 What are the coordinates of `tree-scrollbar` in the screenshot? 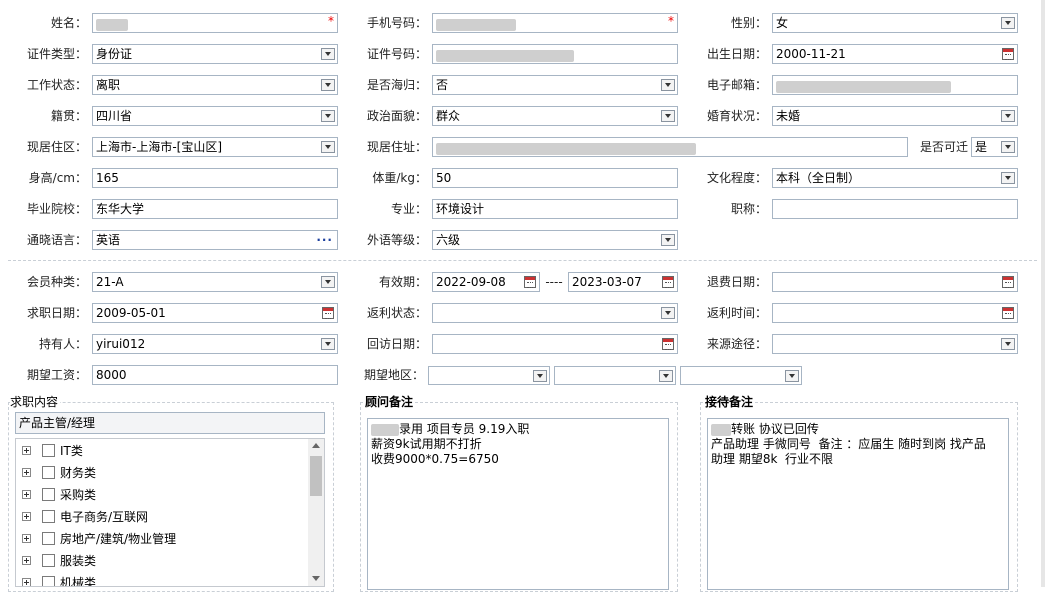 It's located at (316, 512).